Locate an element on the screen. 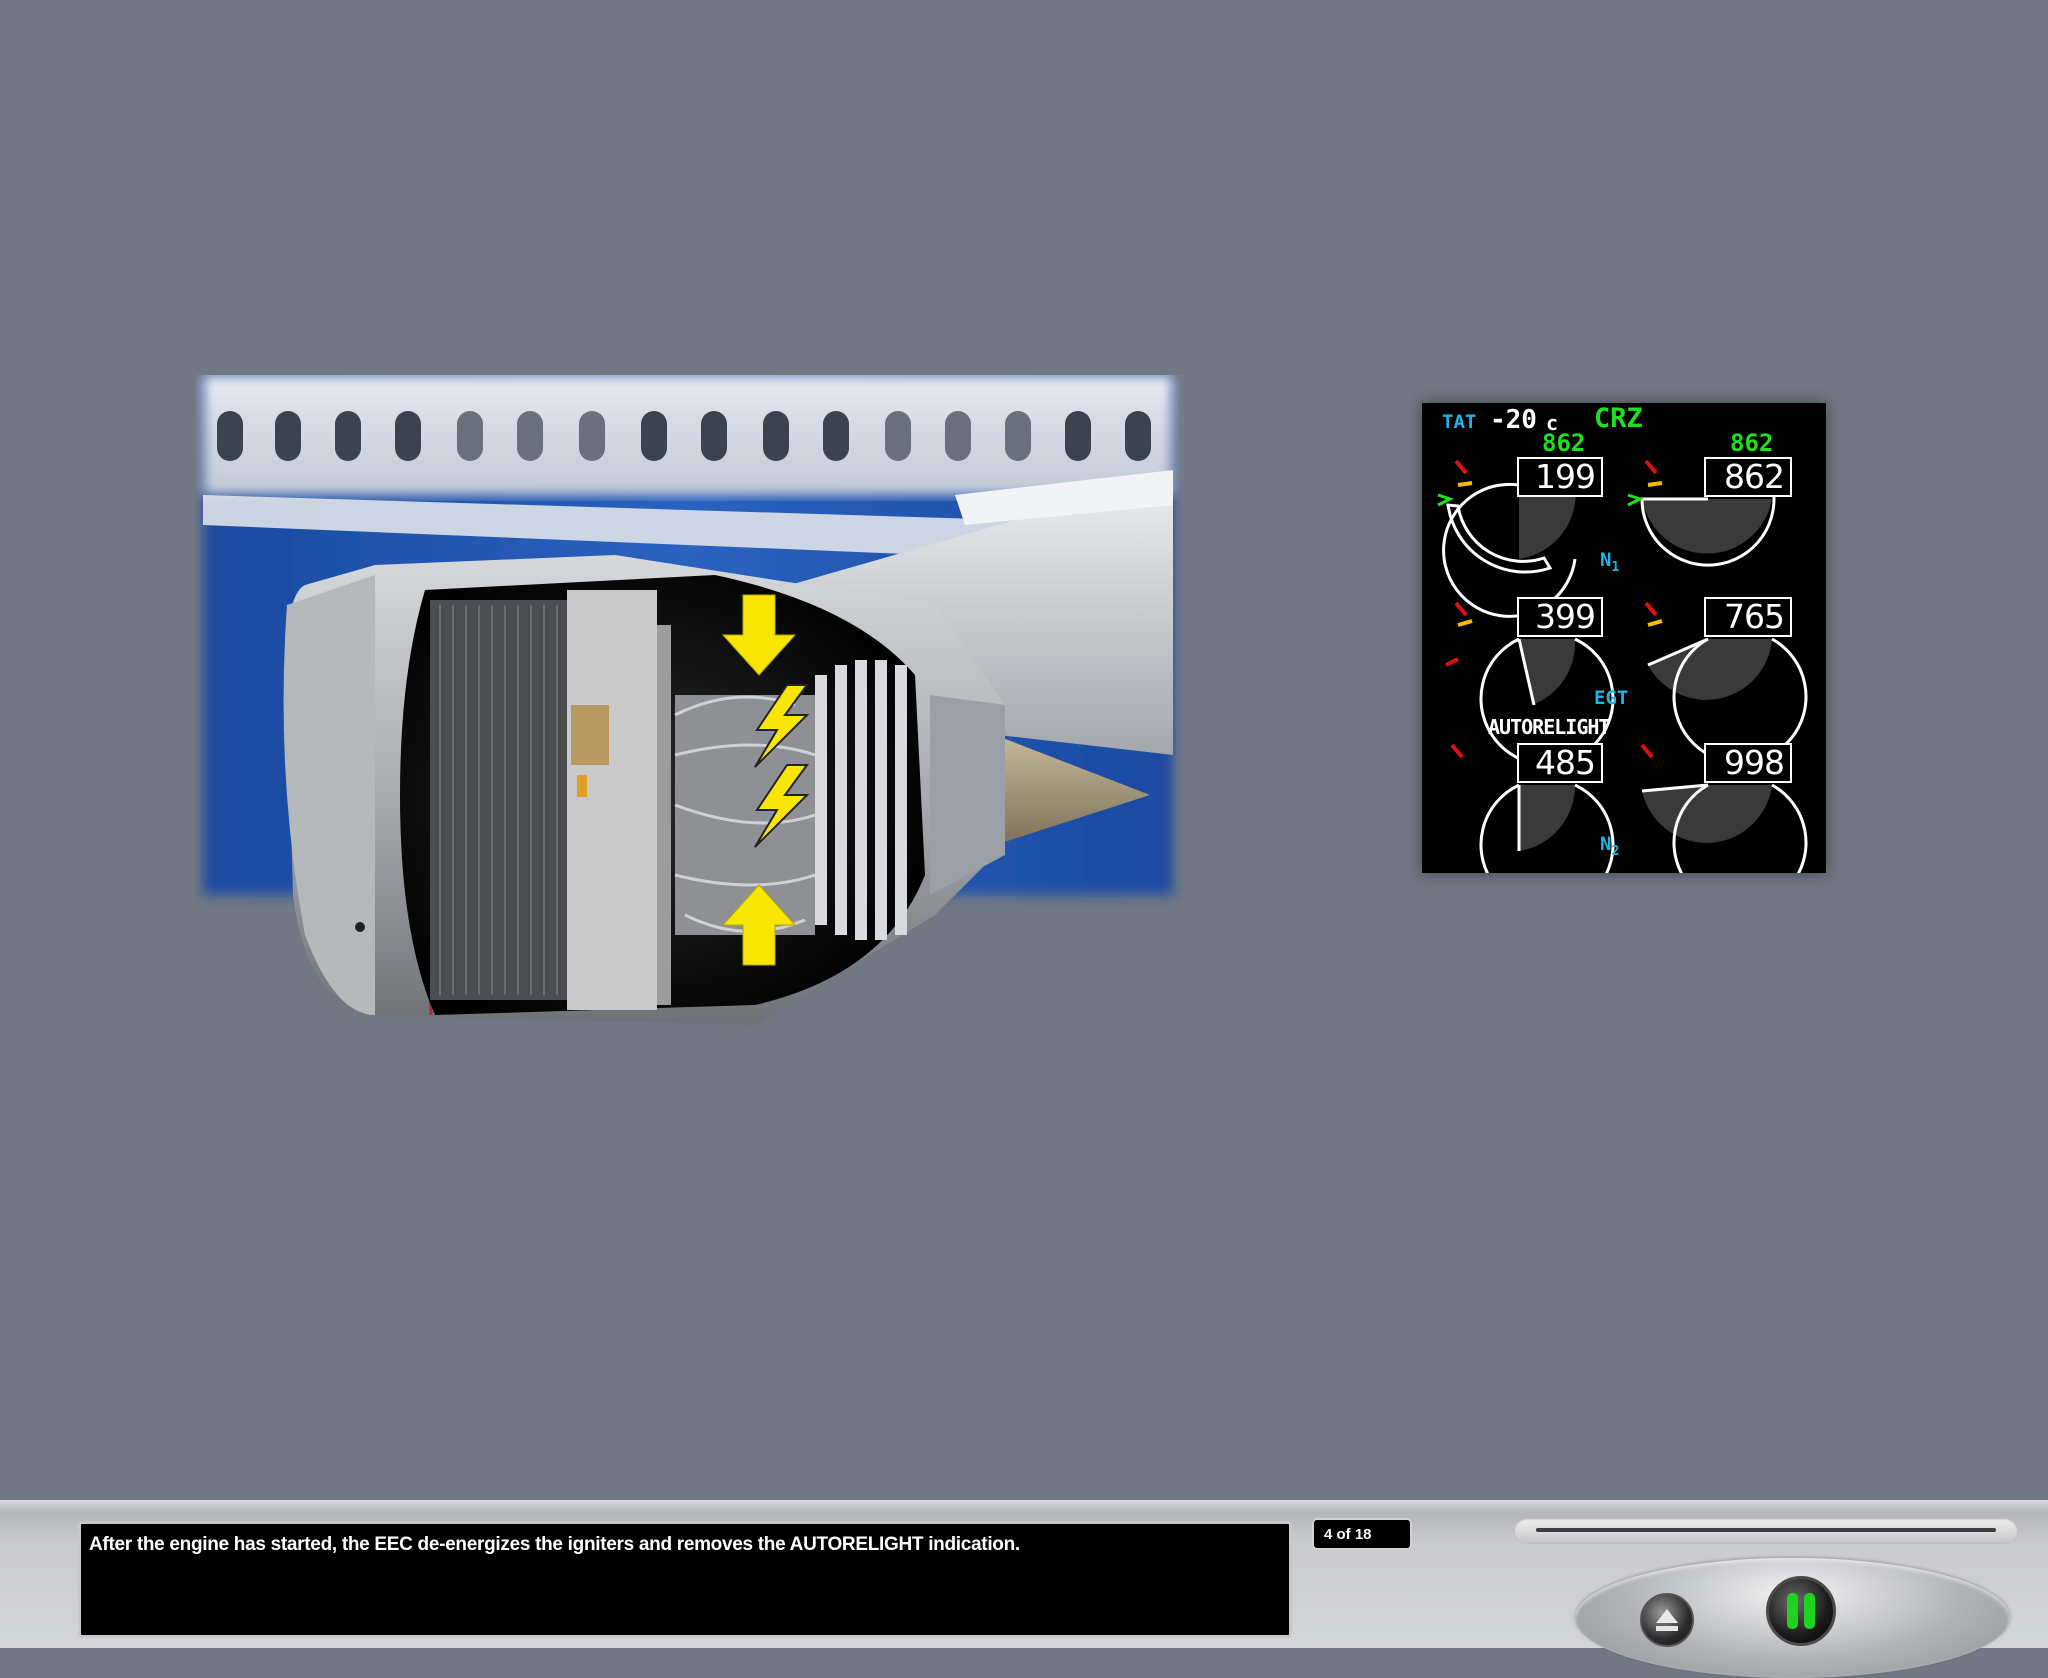  n1-label: N1 is located at coordinates (1610, 562).